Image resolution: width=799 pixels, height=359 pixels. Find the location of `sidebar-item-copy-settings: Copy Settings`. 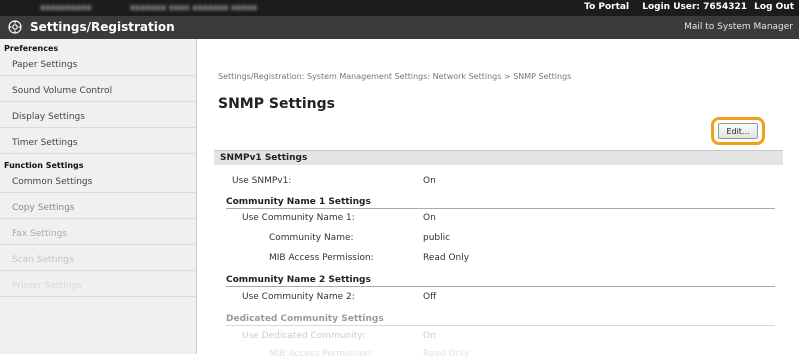

sidebar-item-copy-settings: Copy Settings is located at coordinates (98, 208).